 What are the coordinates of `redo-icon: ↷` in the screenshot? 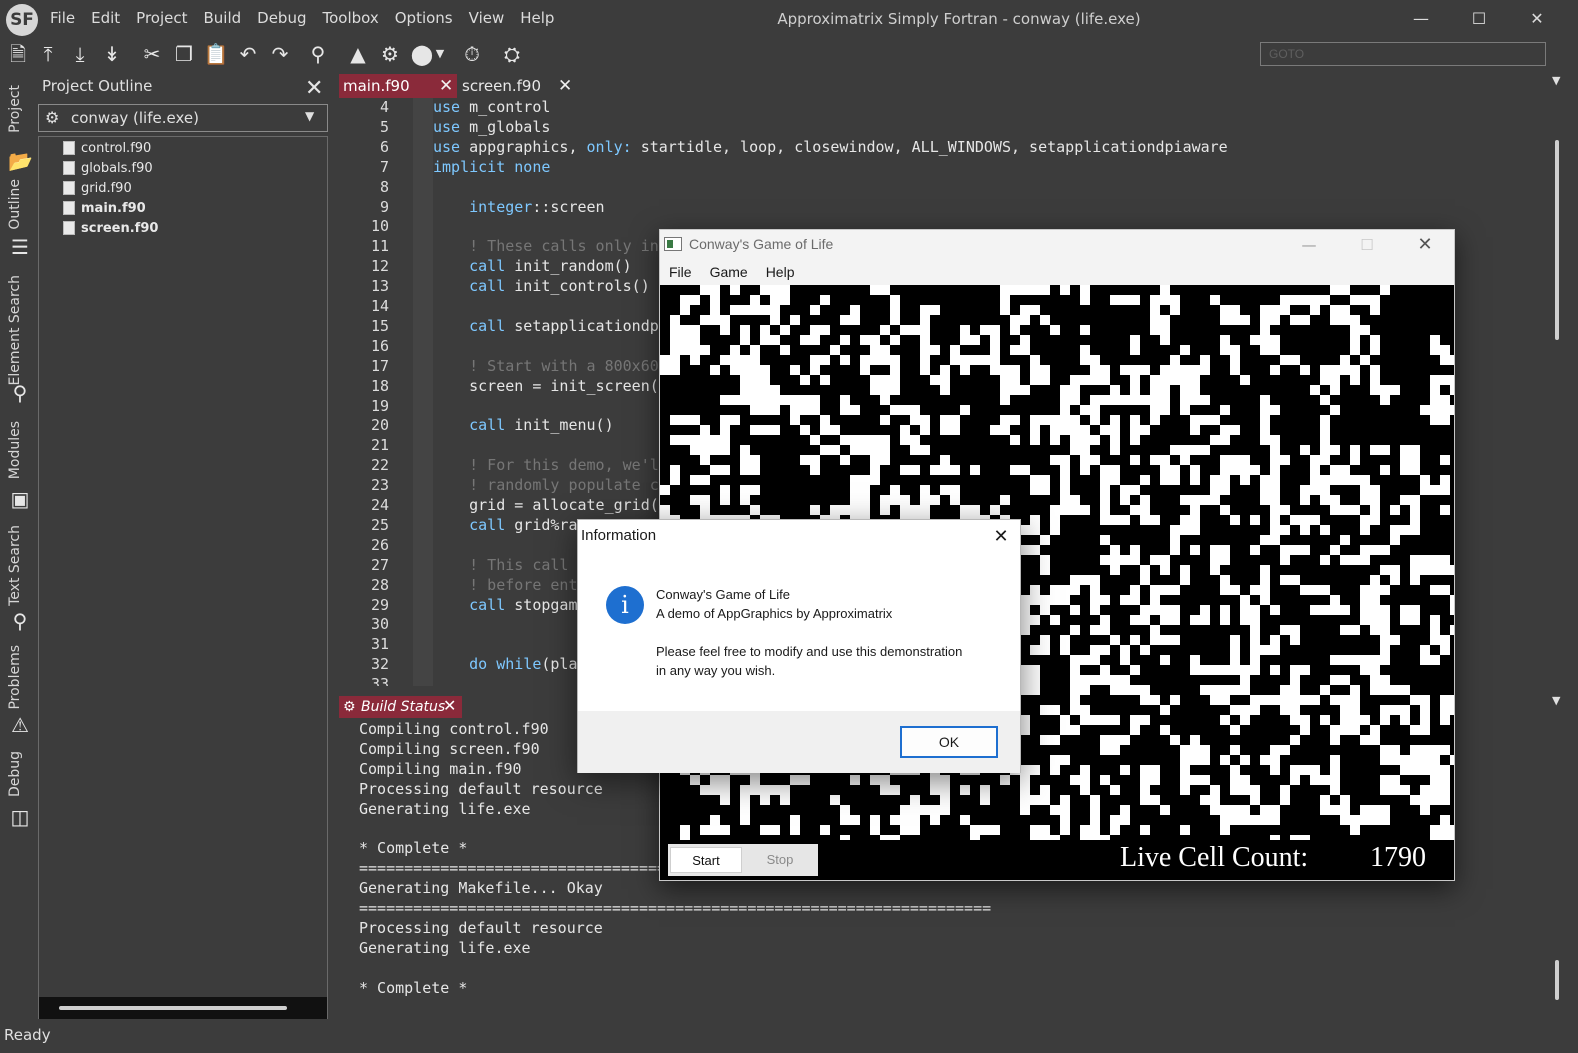 It's located at (280, 54).